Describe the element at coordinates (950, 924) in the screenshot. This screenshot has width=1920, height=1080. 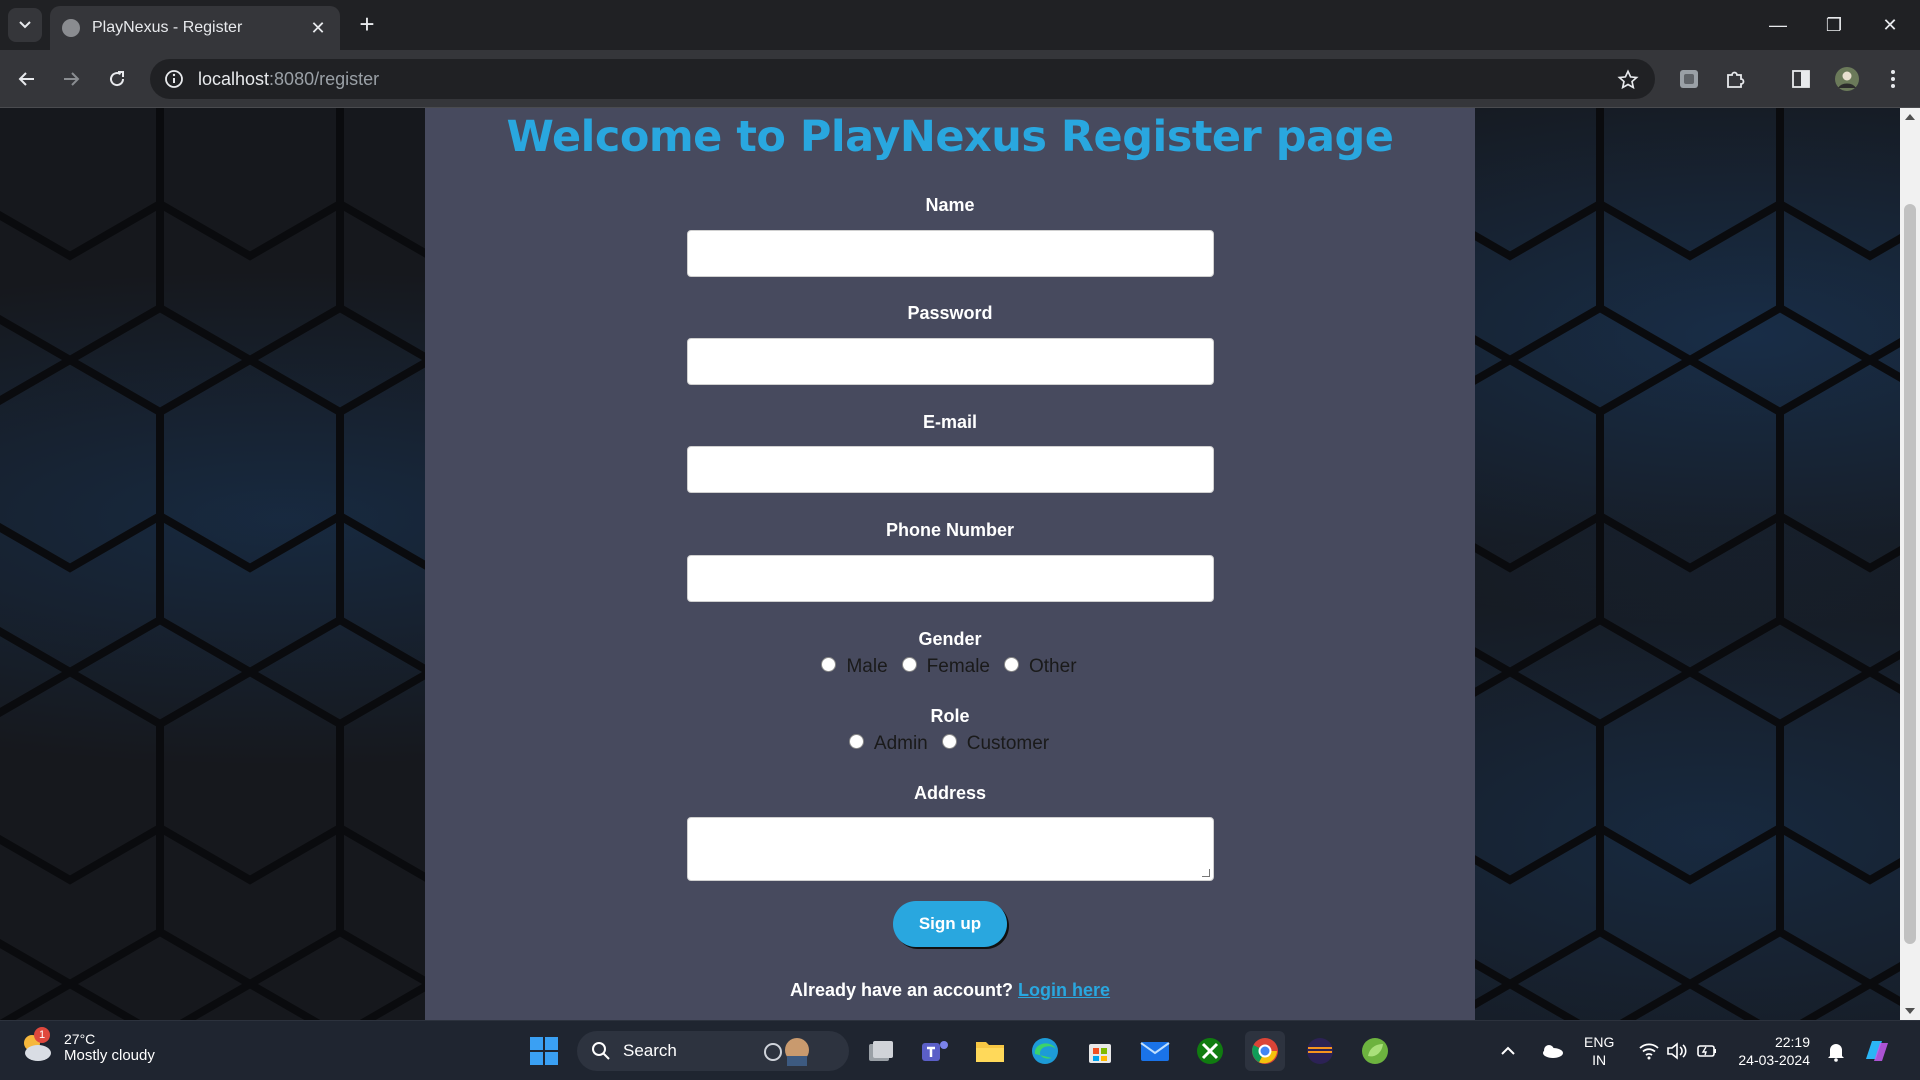
I see `signup-button: Sign up` at that location.